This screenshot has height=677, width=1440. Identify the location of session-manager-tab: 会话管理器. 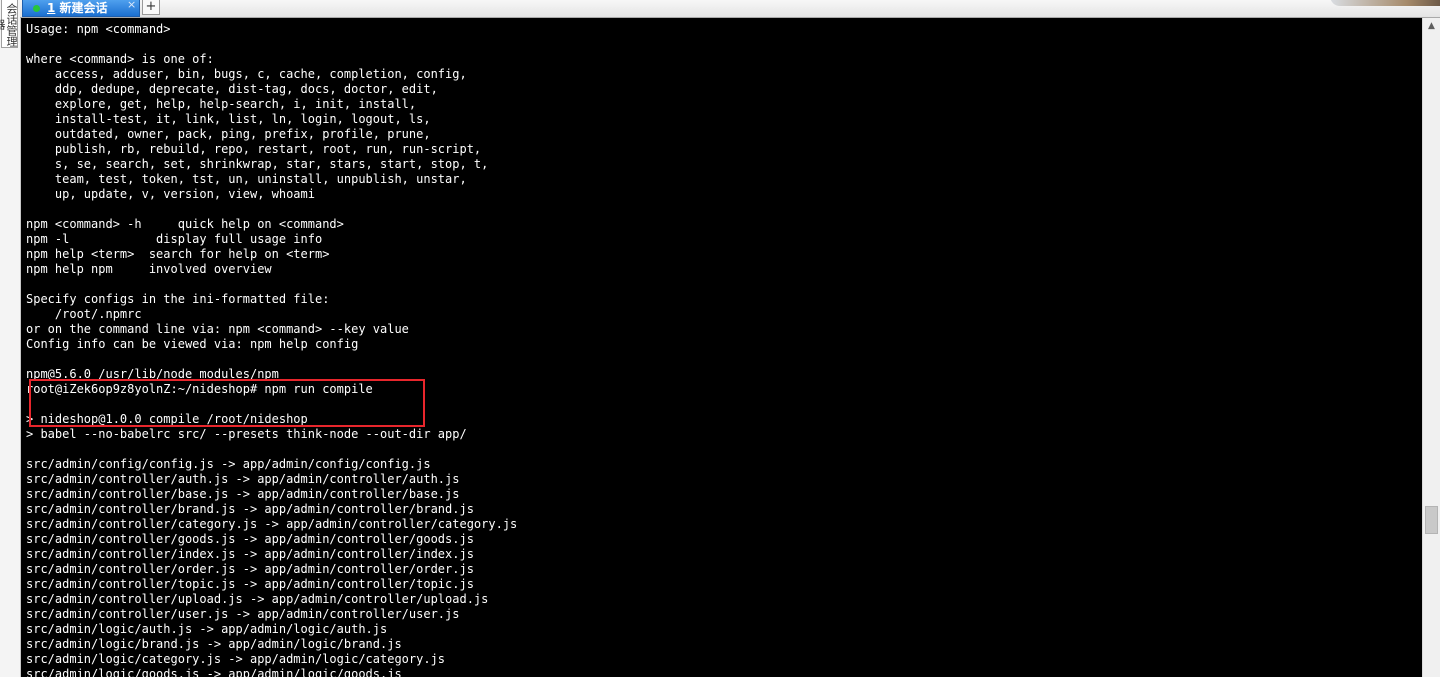
(9, 24).